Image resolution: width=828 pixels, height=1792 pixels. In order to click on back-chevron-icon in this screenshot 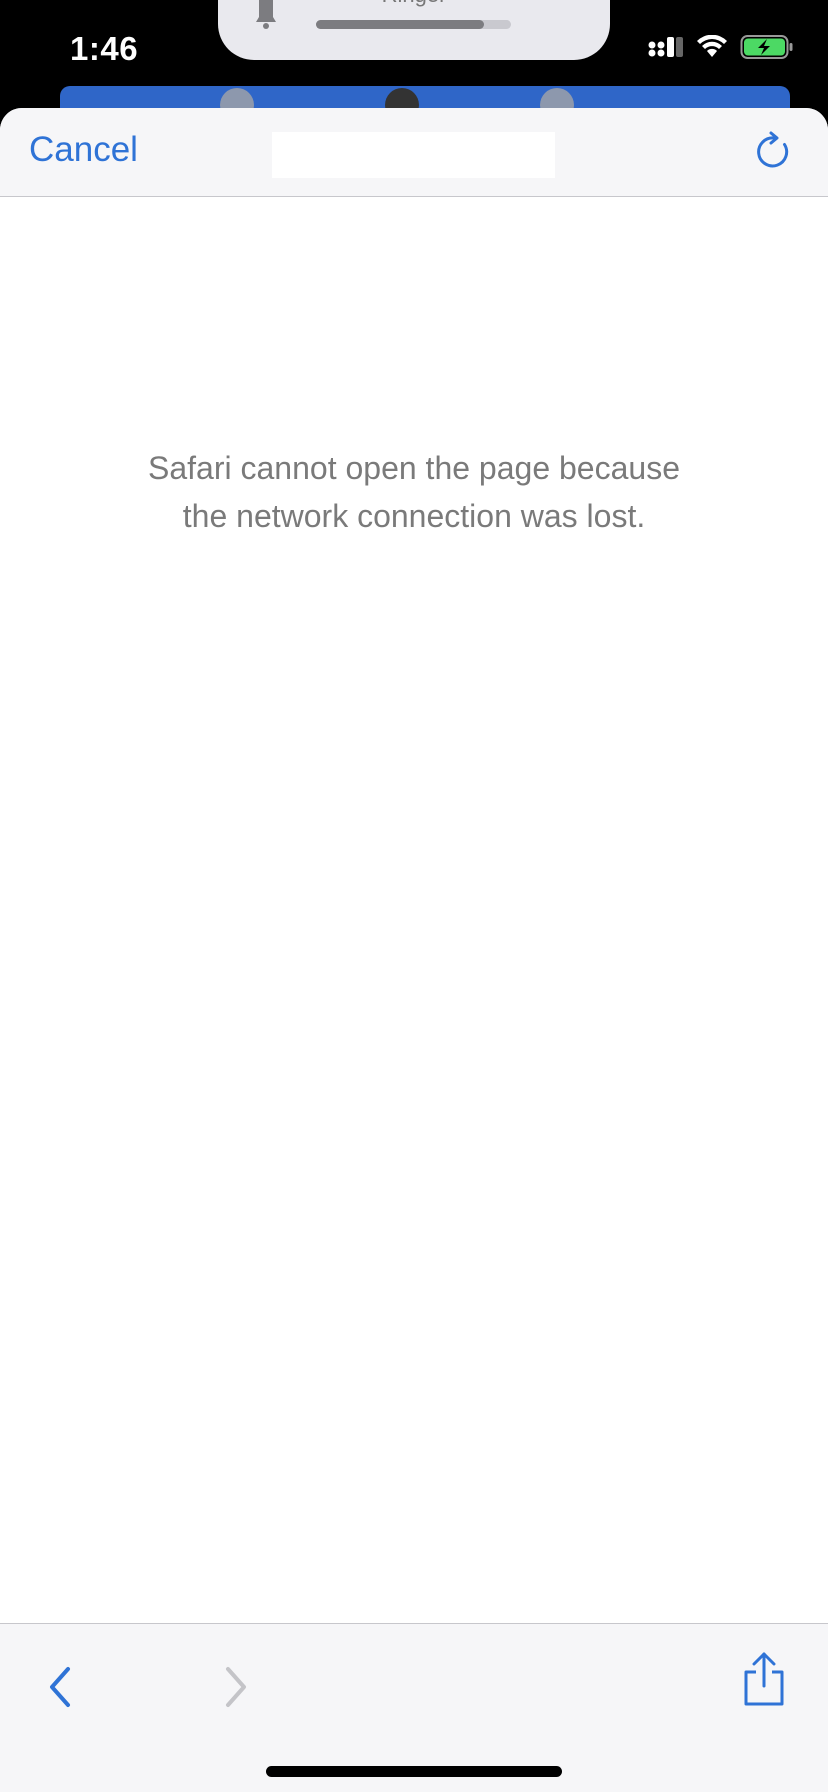, I will do `click(61, 1687)`.